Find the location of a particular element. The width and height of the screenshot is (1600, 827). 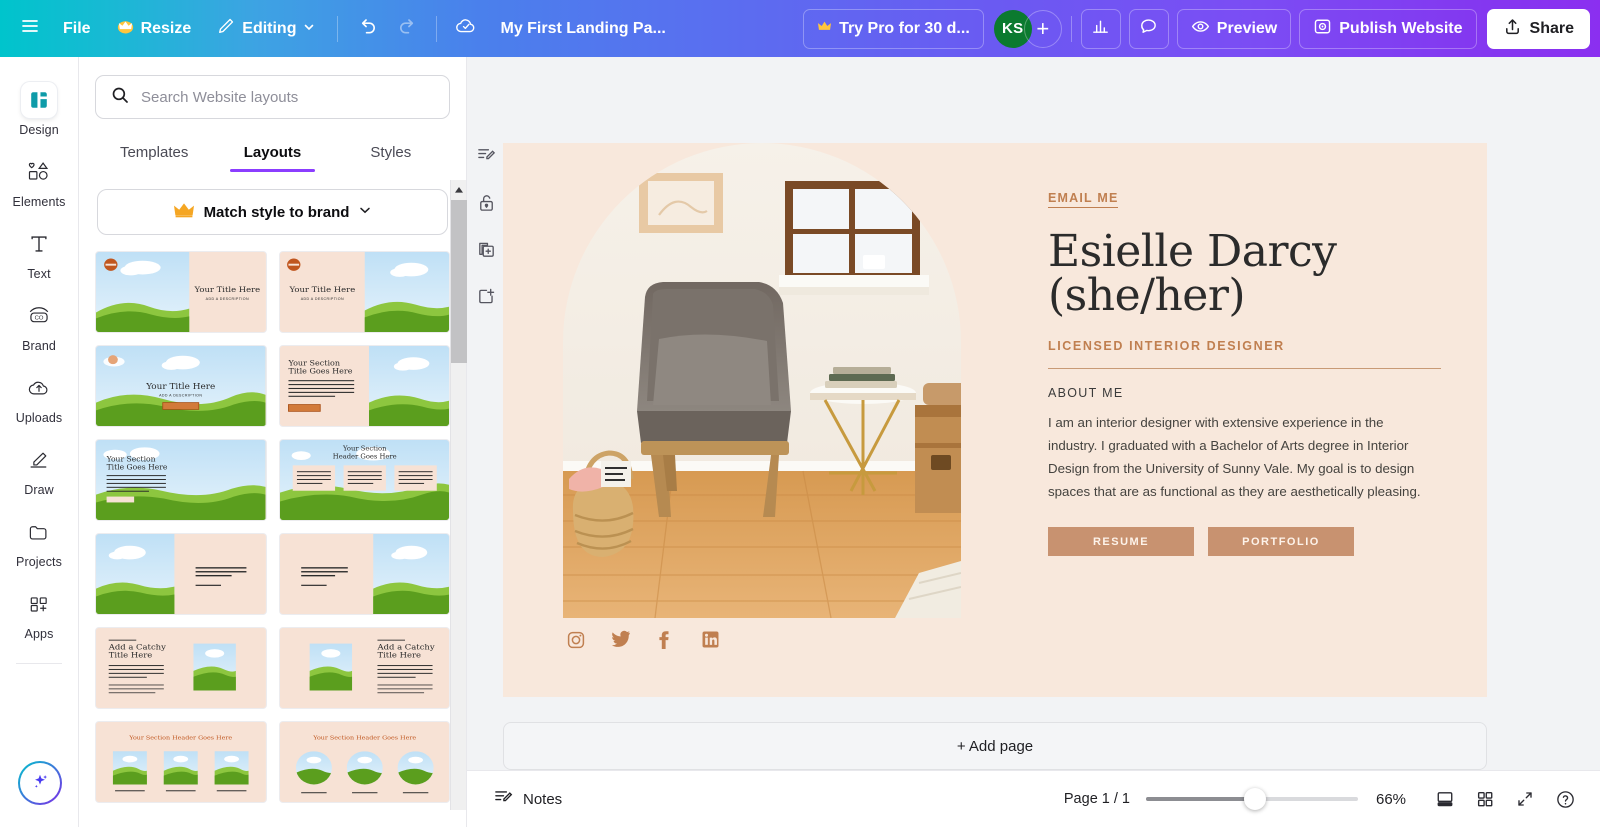

grid-view-icon is located at coordinates (1485, 799).